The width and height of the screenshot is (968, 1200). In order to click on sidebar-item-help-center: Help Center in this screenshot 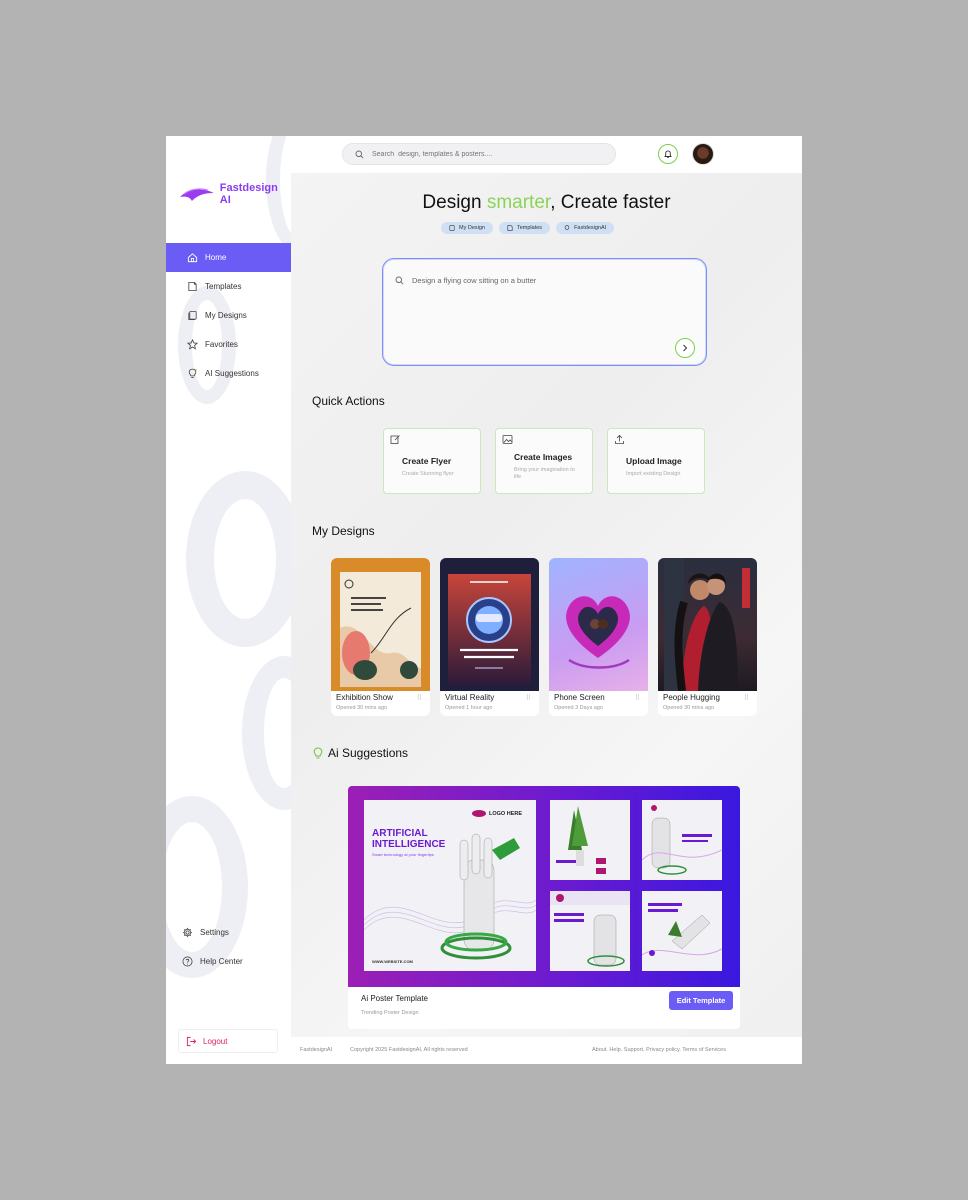, I will do `click(228, 961)`.